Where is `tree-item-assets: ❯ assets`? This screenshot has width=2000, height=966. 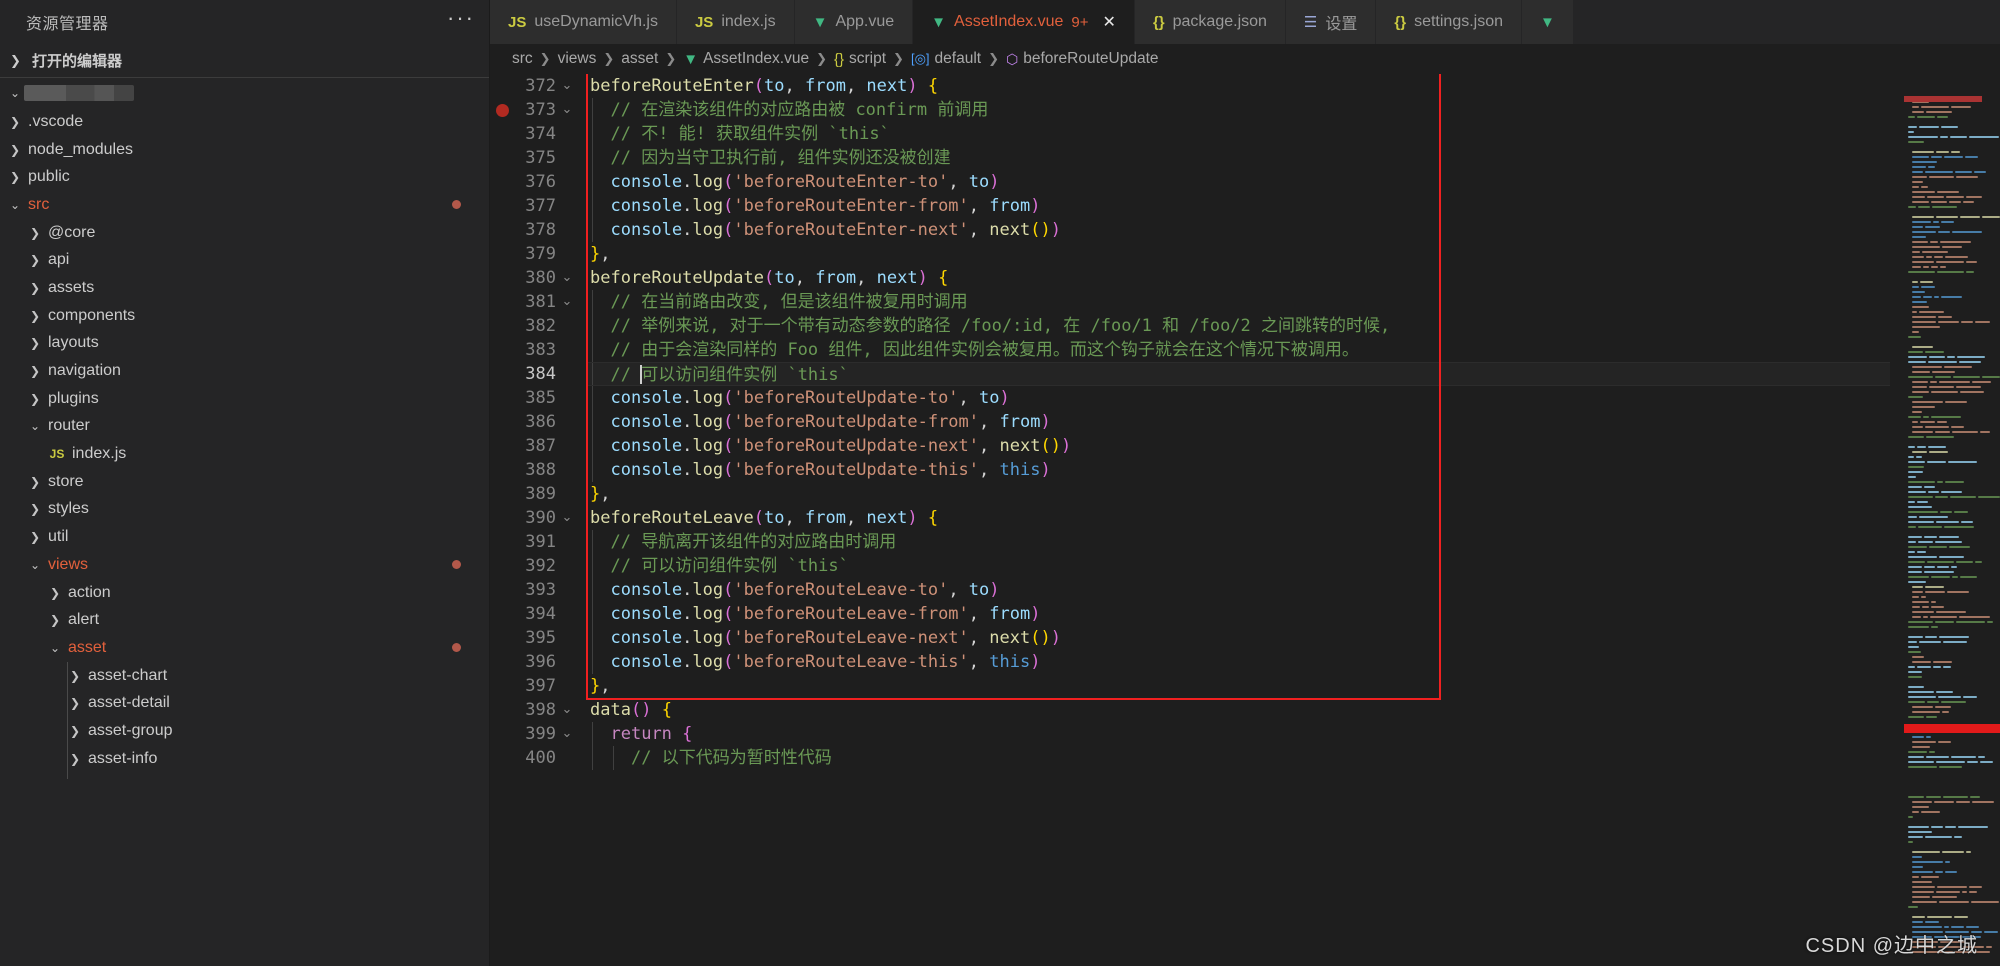 tree-item-assets: ❯ assets is located at coordinates (244, 288).